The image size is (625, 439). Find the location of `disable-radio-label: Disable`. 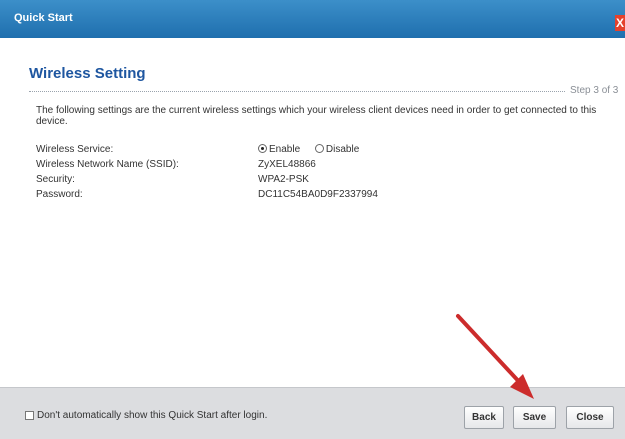

disable-radio-label: Disable is located at coordinates (342, 149).